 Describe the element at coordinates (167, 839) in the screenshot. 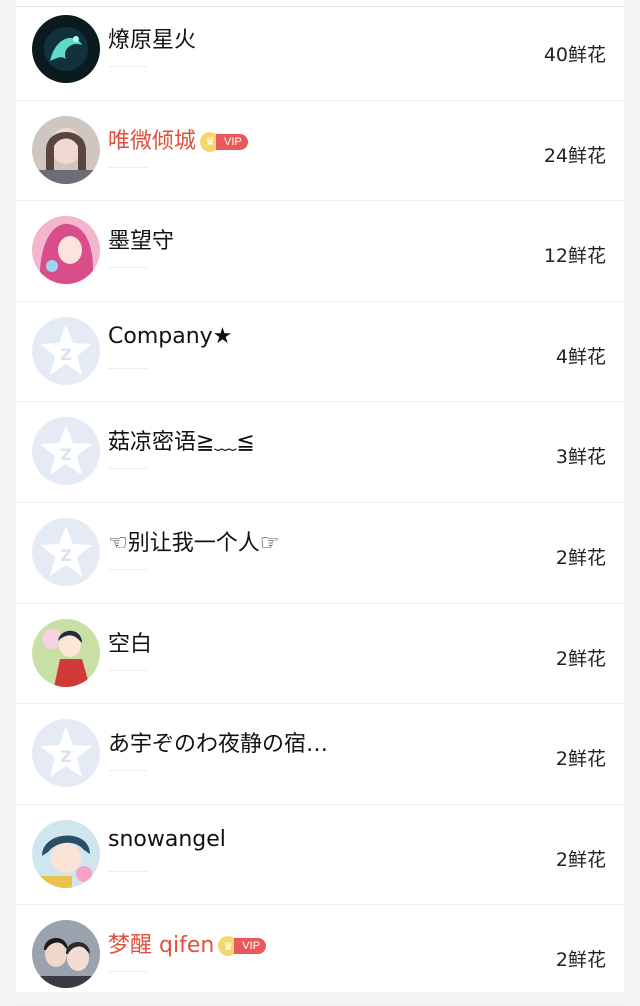

I see `user-name: snowangel` at that location.